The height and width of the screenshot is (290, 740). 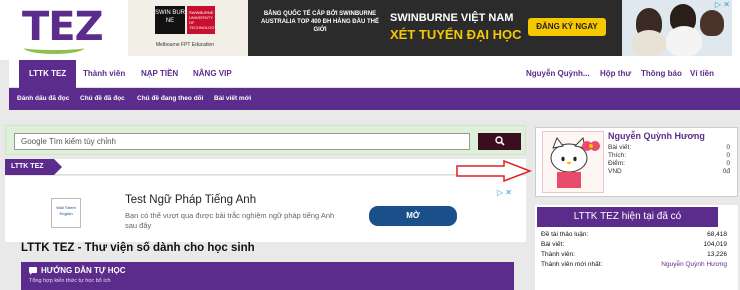 What do you see at coordinates (102, 99) in the screenshot?
I see `subnav-read-topics: Chủ đề đã đọc` at bounding box center [102, 99].